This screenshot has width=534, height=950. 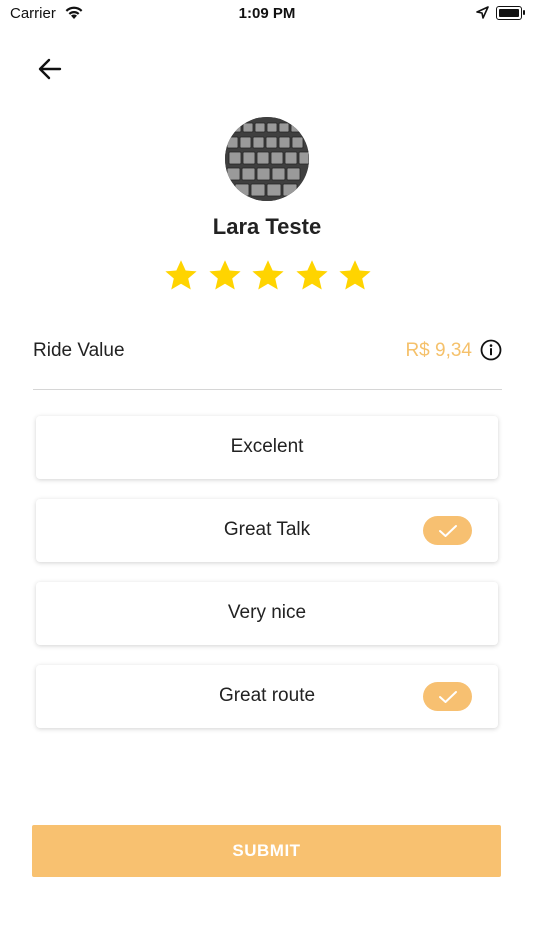 I want to click on option-very-nice: Very nice, so click(x=267, y=613).